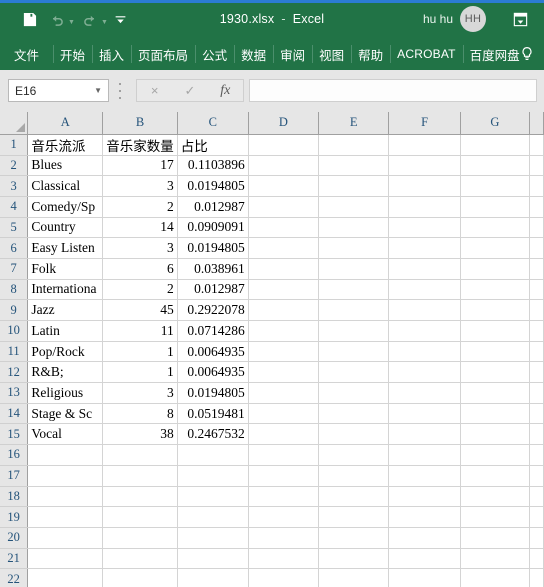  What do you see at coordinates (424, 393) in the screenshot?
I see `cell-f13` at bounding box center [424, 393].